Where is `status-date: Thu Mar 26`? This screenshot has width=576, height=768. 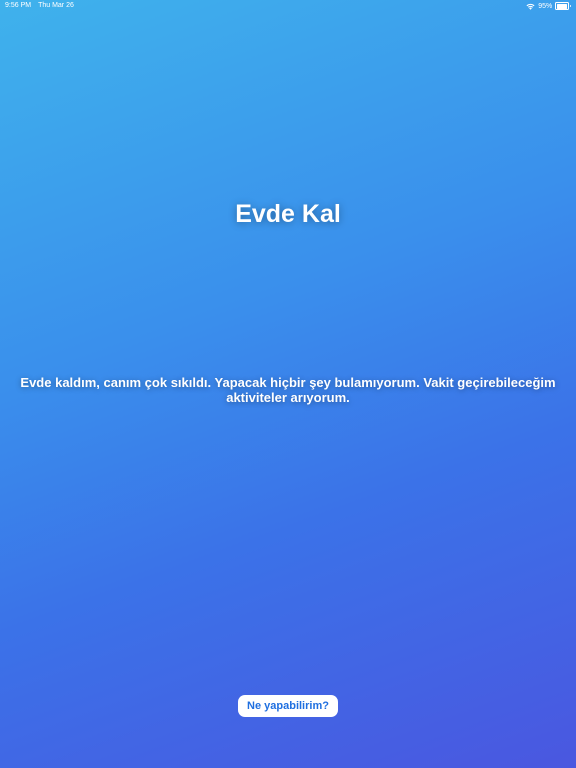 status-date: Thu Mar 26 is located at coordinates (56, 5).